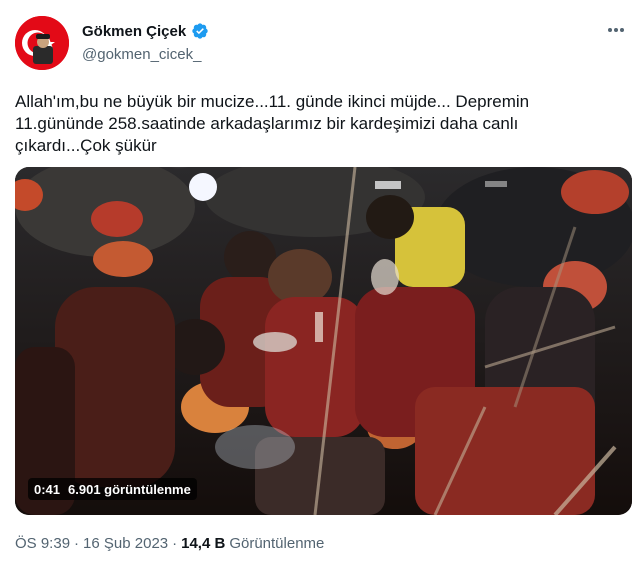  I want to click on video-stats-badge: 0:41 6.901 görüntülenme, so click(112, 489).